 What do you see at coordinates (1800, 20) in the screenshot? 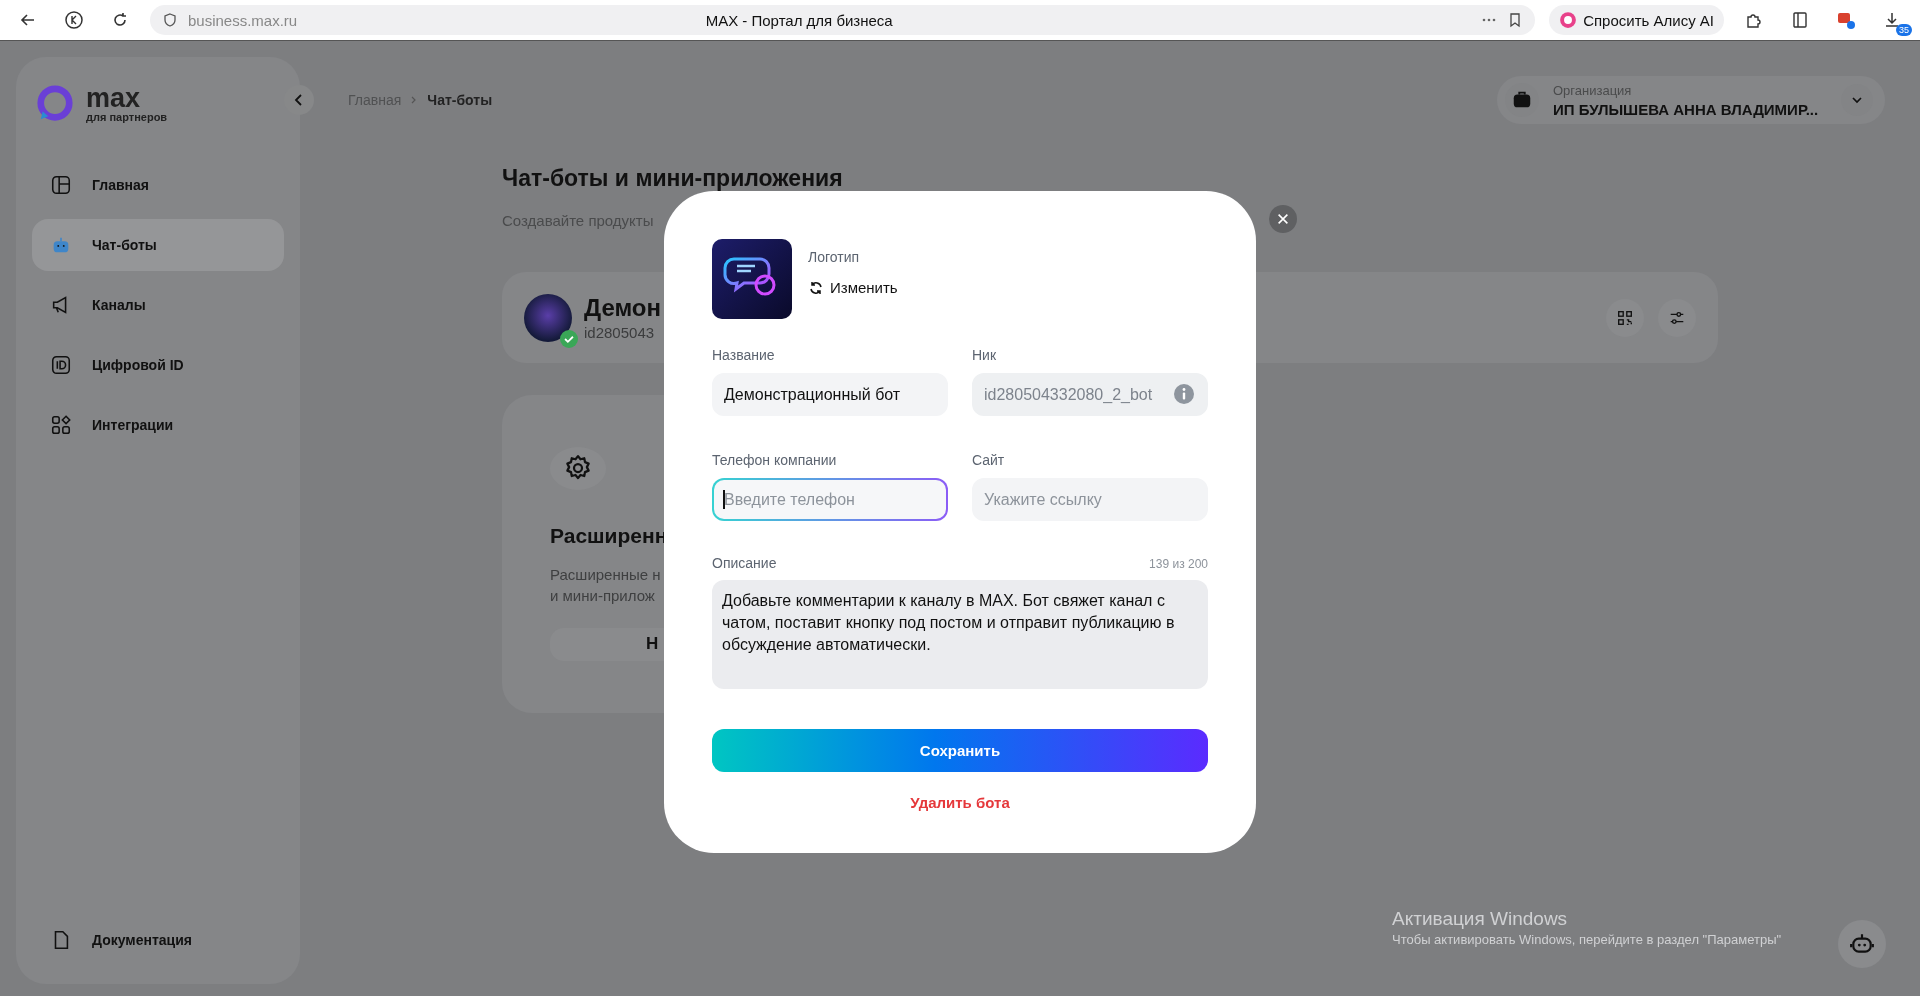
I see `collections-icon` at bounding box center [1800, 20].